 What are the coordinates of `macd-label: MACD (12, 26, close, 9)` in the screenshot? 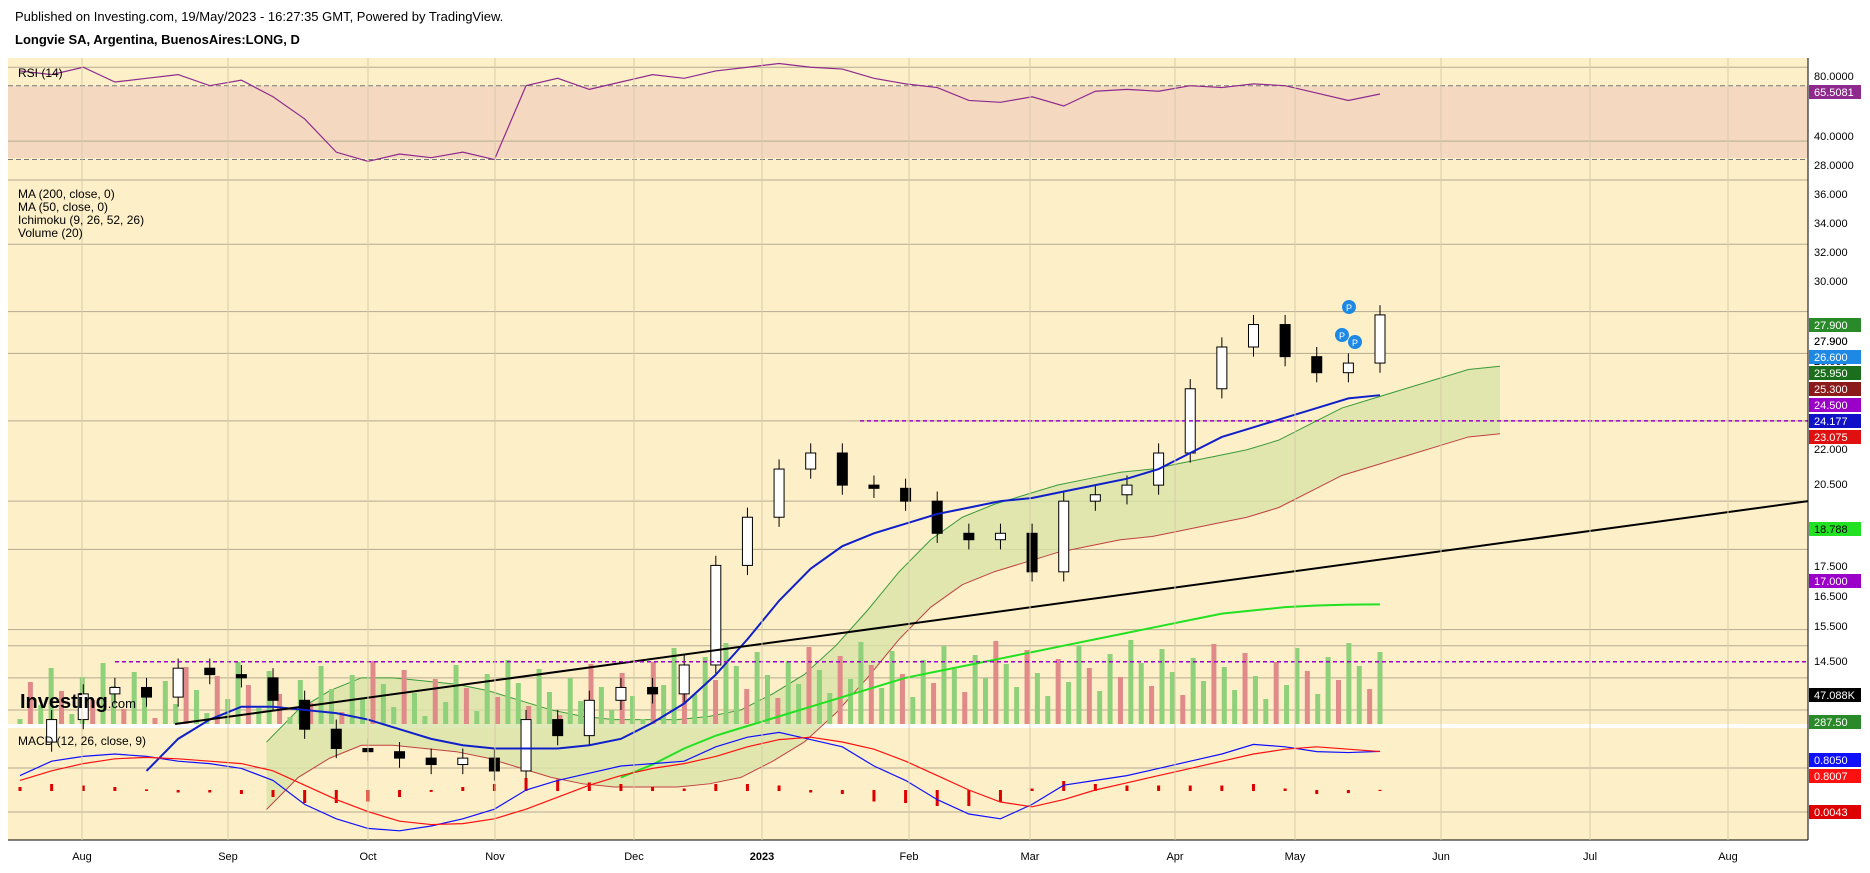 It's located at (82, 741).